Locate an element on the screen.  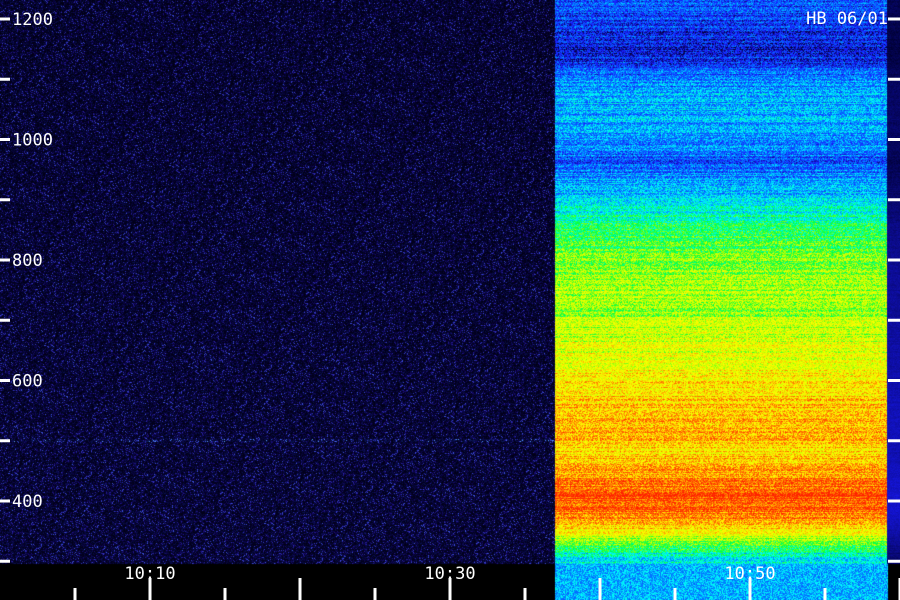
y-tick-label-1000: 1000 is located at coordinates (32, 141).